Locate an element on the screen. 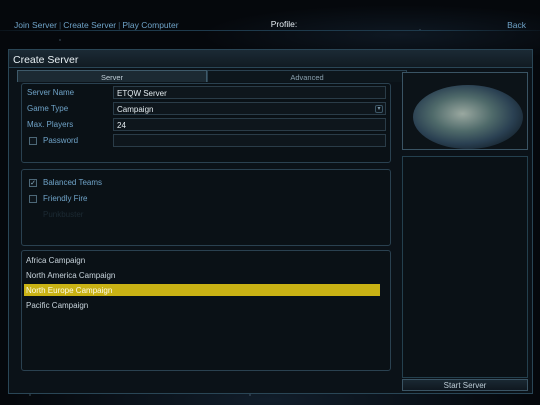  list-item: North America Campaign is located at coordinates (202, 275).